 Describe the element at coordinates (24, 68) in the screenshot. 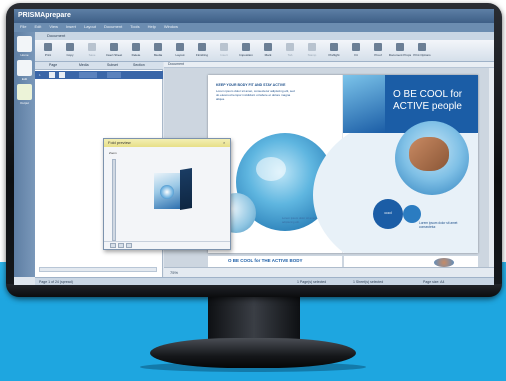

I see `nav-edit-button` at that location.